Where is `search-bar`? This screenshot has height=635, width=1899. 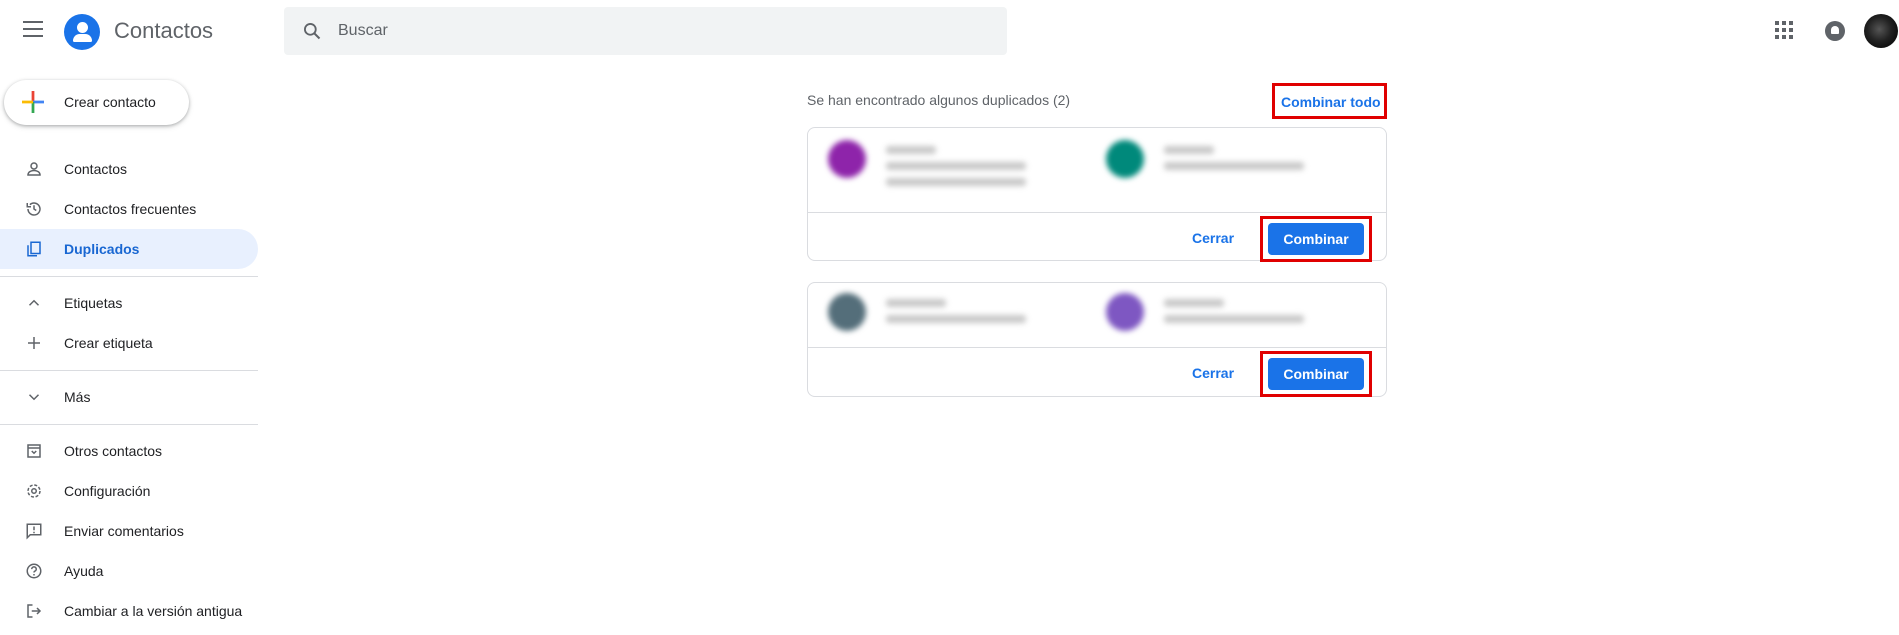 search-bar is located at coordinates (645, 31).